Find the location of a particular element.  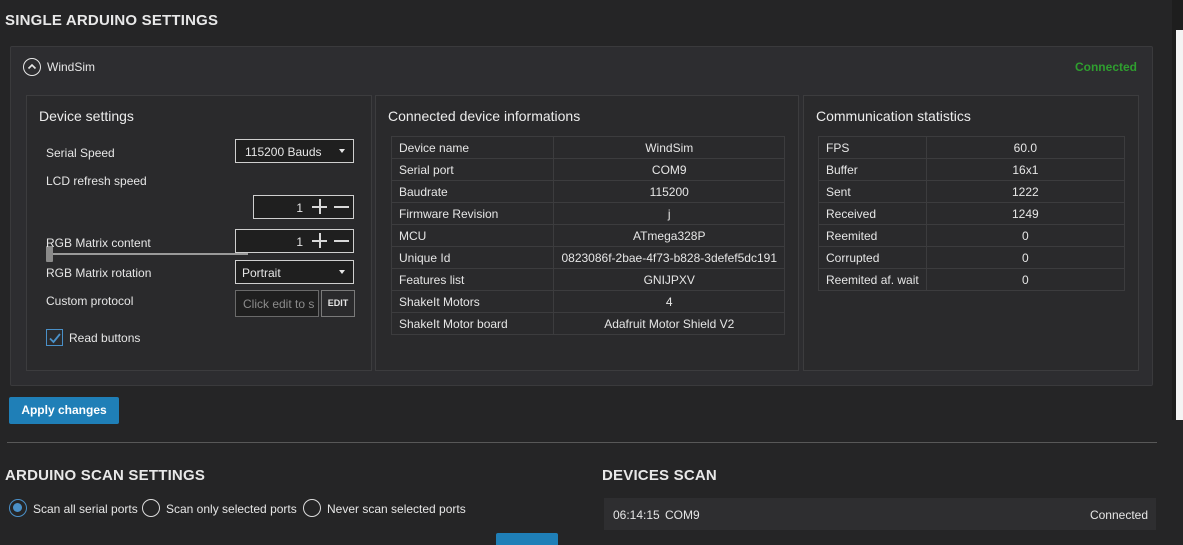

row-key: ShakeIt Motor board is located at coordinates (472, 323).